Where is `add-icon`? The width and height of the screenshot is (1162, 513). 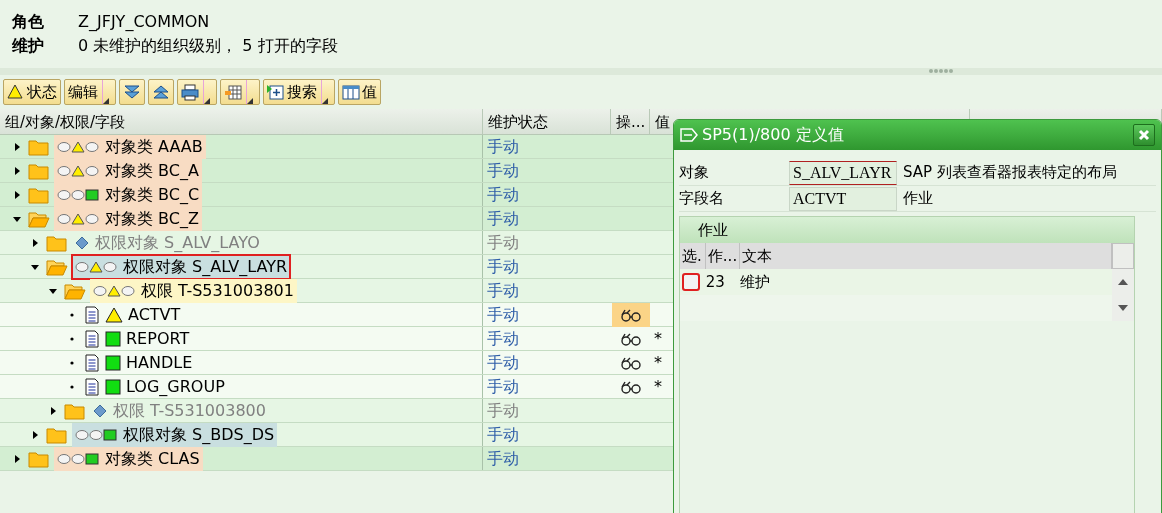 add-icon is located at coordinates (276, 92).